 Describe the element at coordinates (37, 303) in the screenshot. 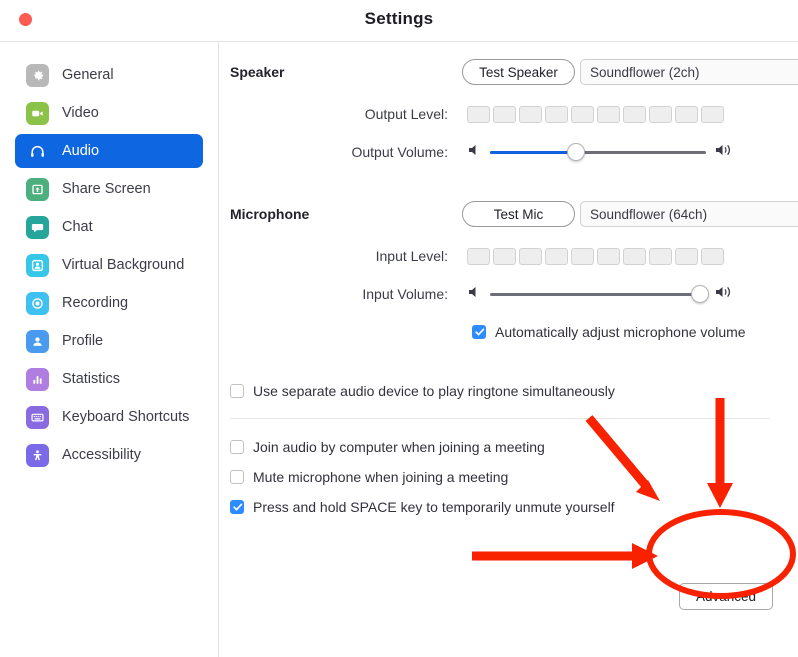

I see `record-circle-icon` at that location.